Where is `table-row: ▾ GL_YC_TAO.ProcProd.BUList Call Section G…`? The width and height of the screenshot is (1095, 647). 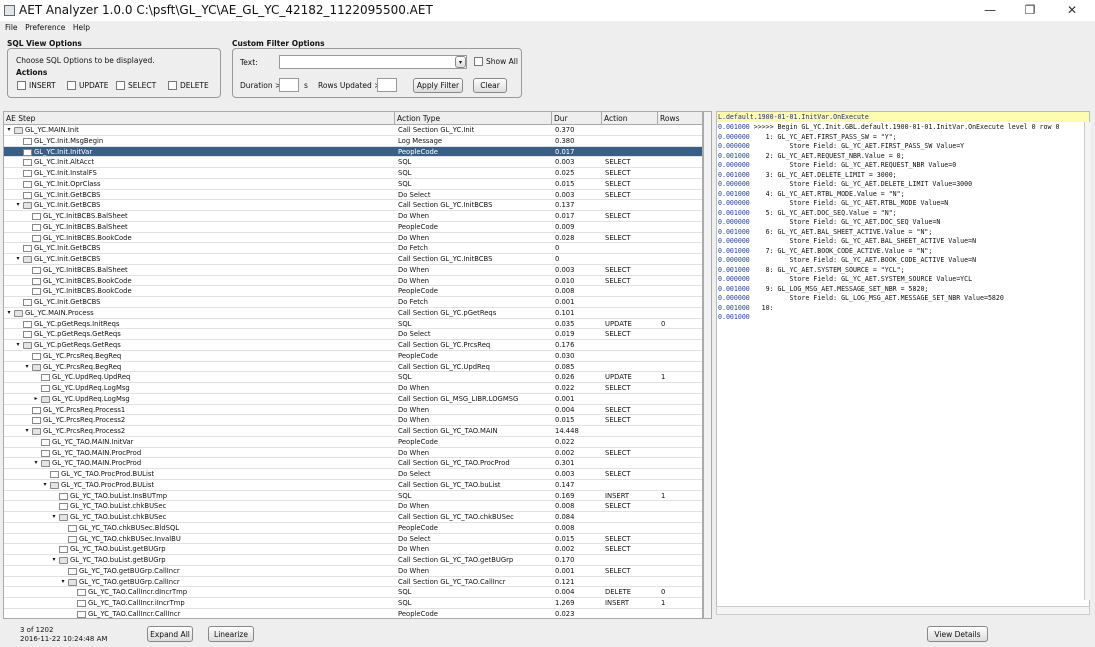
table-row: ▾ GL_YC_TAO.ProcProd.BUList Call Section G… is located at coordinates (353, 485).